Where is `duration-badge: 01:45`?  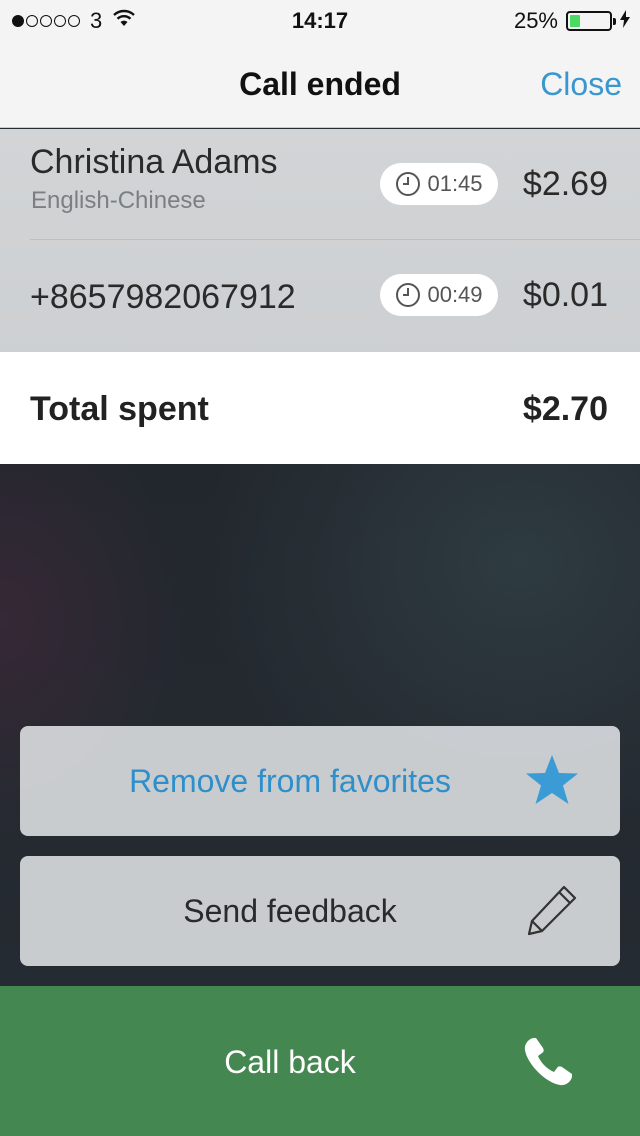
duration-badge: 01:45 is located at coordinates (439, 184).